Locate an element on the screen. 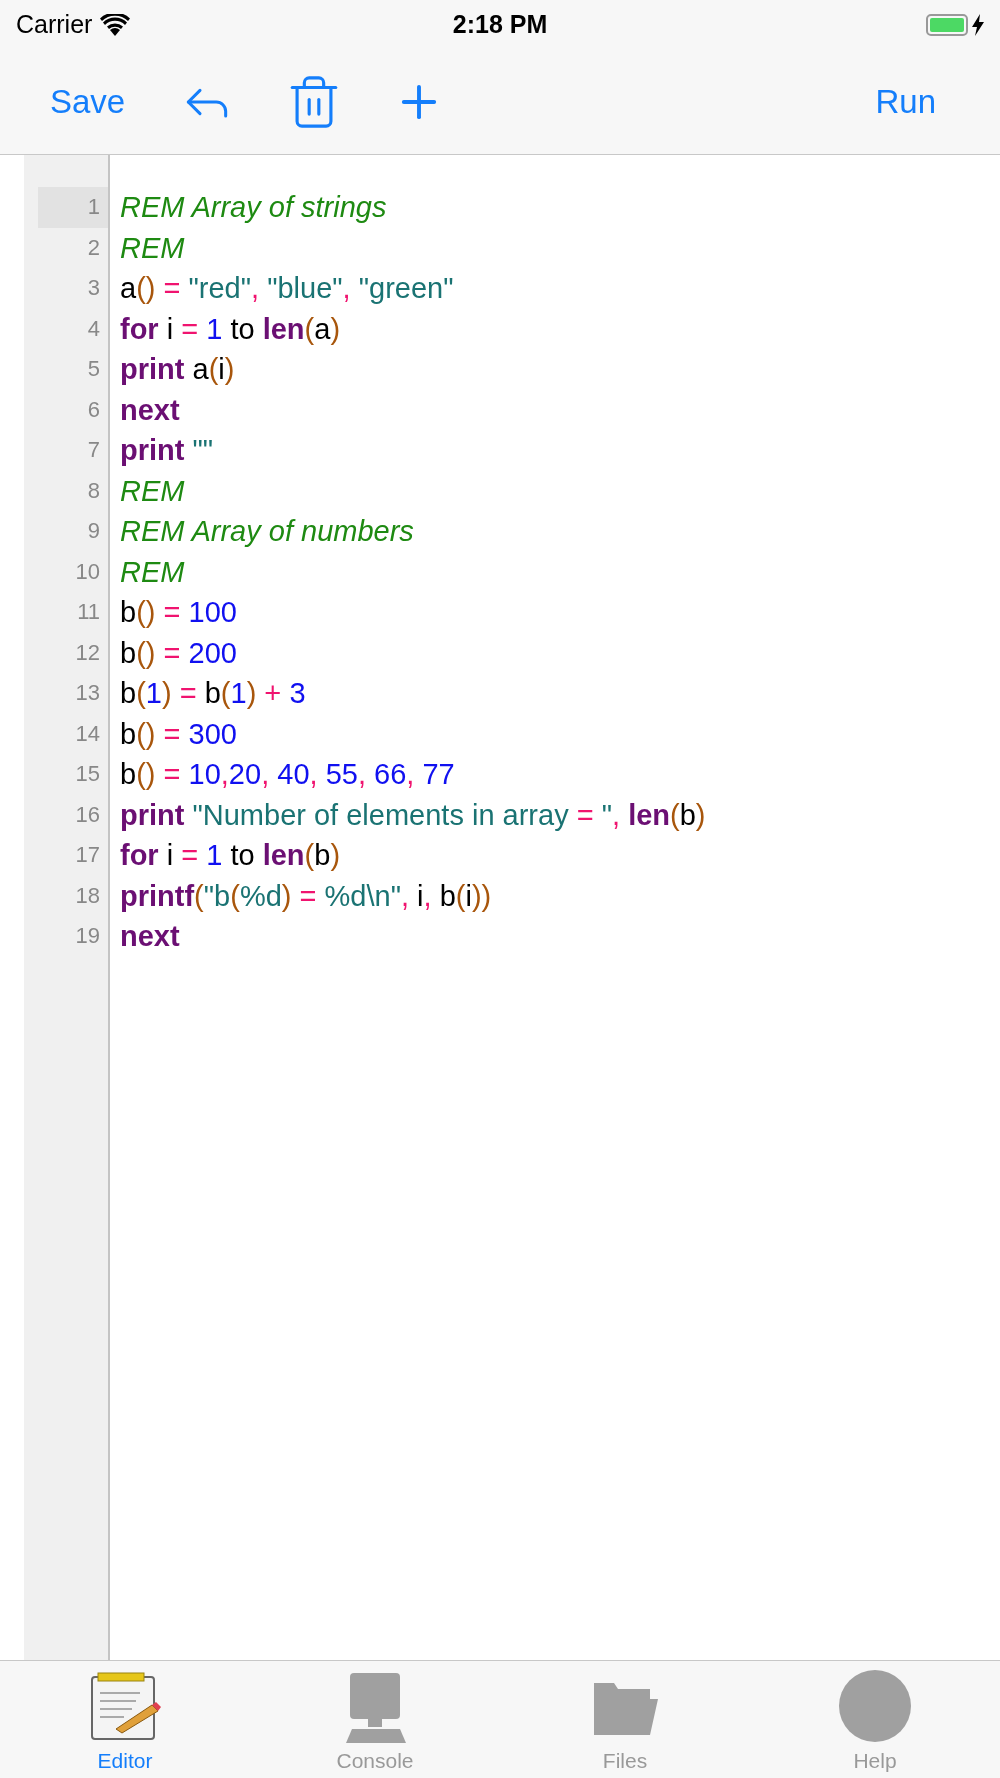 This screenshot has height=1778, width=1000. code-line: b(1) = b(1) + 3 is located at coordinates (213, 693).